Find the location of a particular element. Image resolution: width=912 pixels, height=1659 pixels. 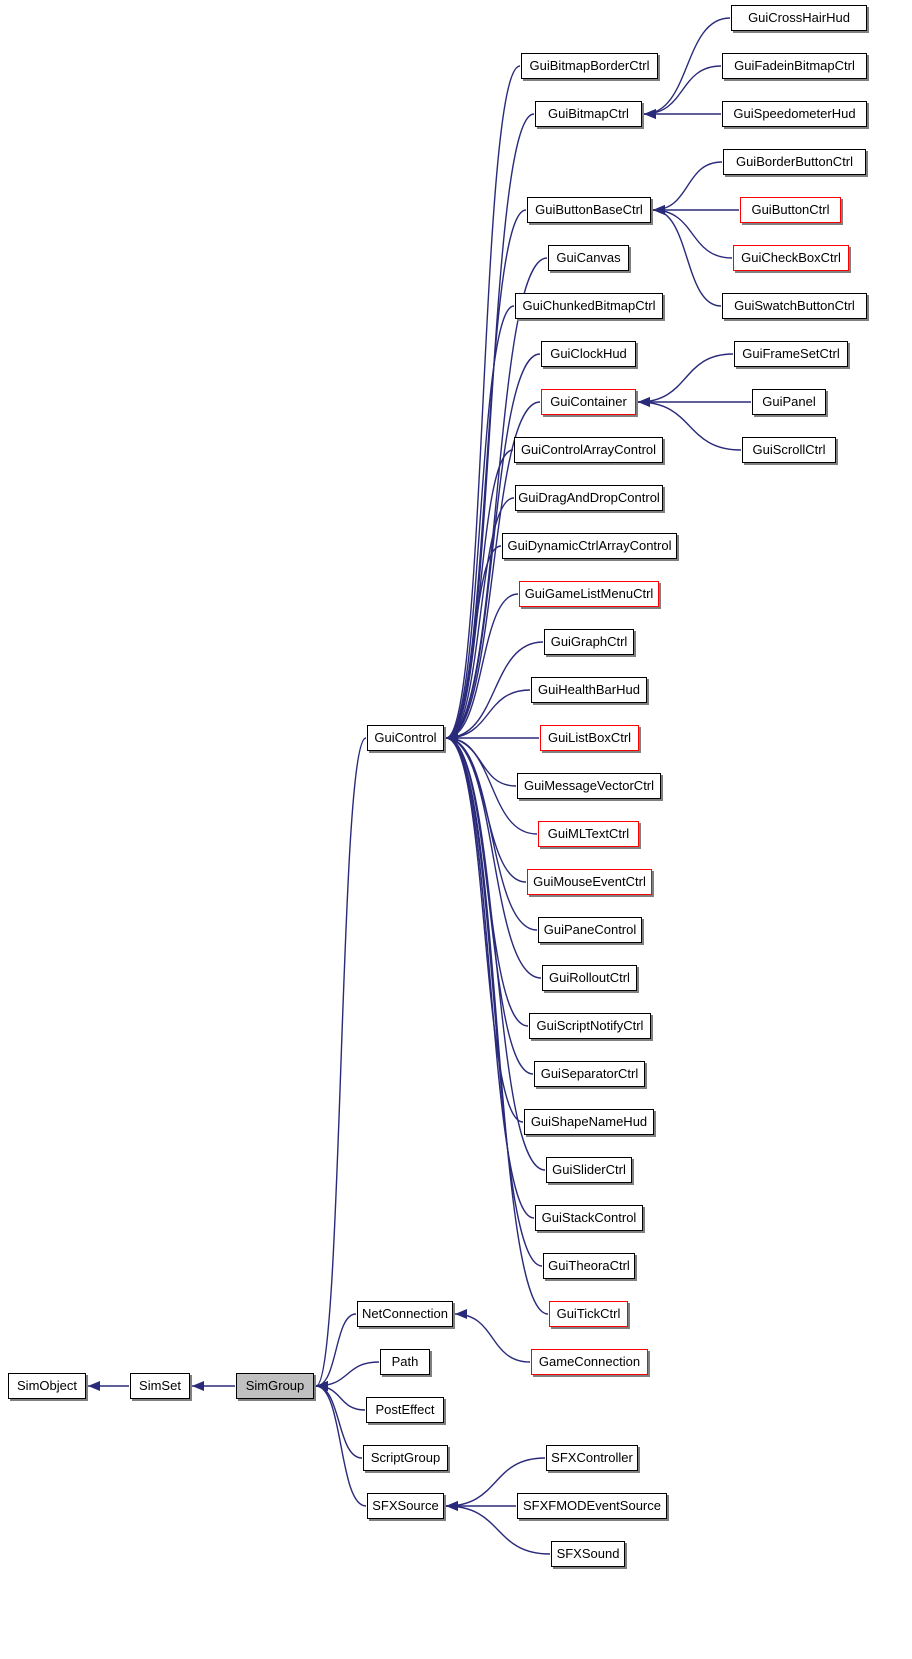

class-node: SFXFMODEventSource is located at coordinates (592, 1506).